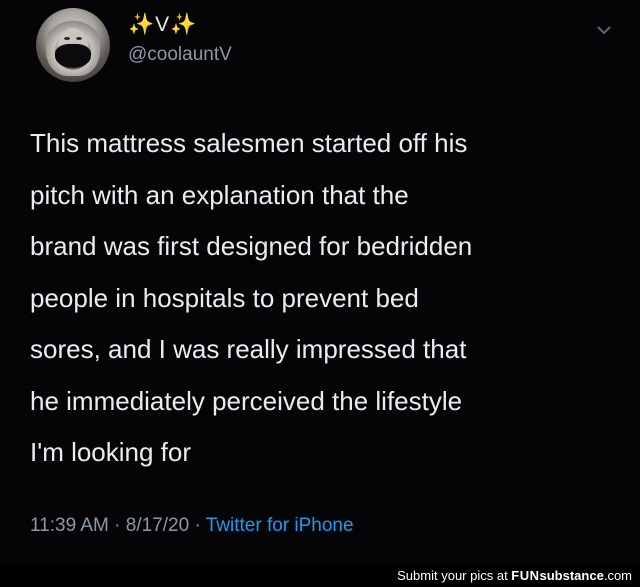 This screenshot has width=640, height=587. Describe the element at coordinates (224, 297) in the screenshot. I see `tweet-text-line: people in hospitals to prevent bed` at that location.